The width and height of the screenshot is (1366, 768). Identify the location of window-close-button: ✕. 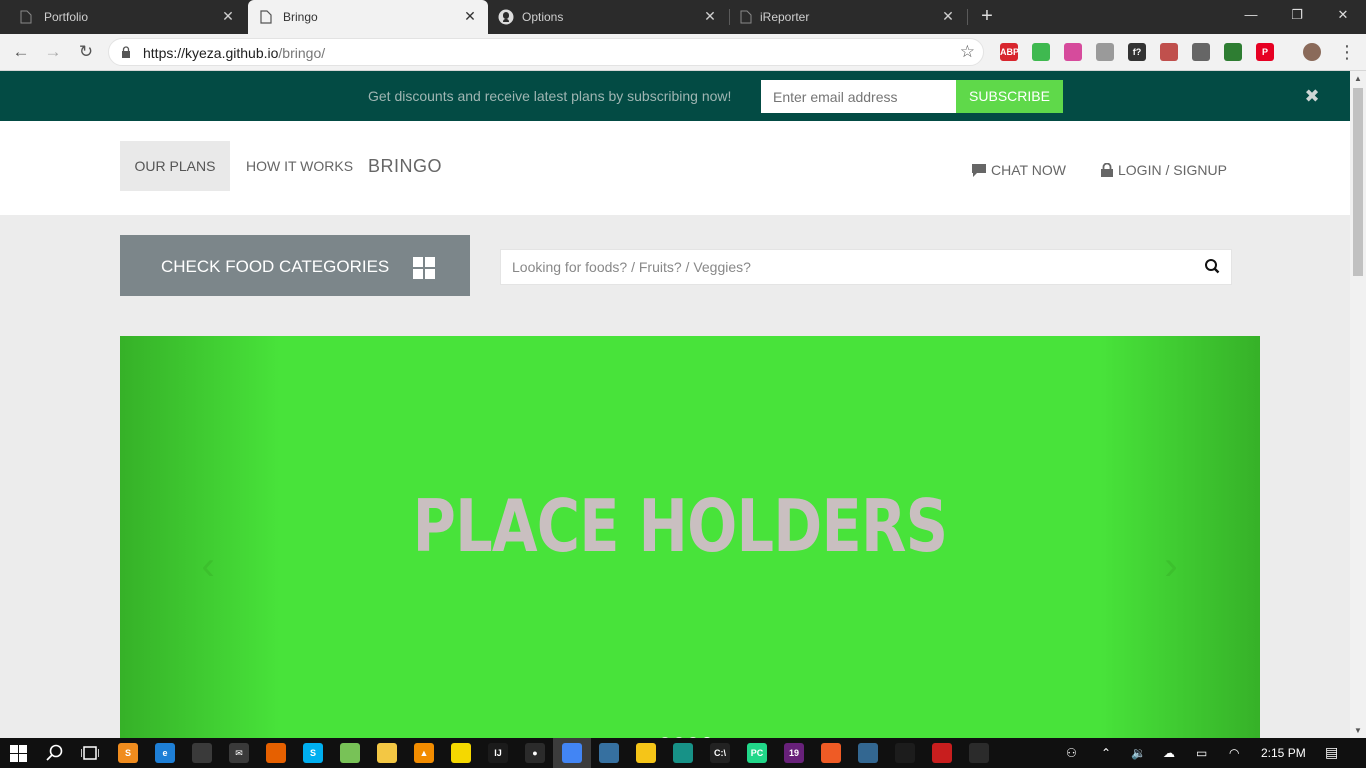
(1343, 15).